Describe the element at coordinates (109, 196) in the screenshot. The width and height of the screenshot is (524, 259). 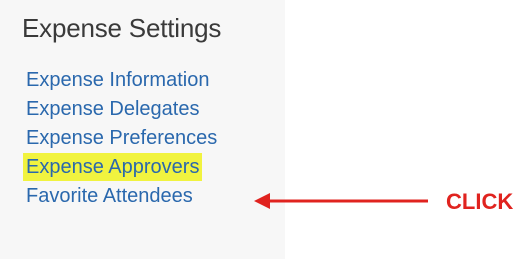
I see `favorite-attendees-link: Favorite Attendees` at that location.